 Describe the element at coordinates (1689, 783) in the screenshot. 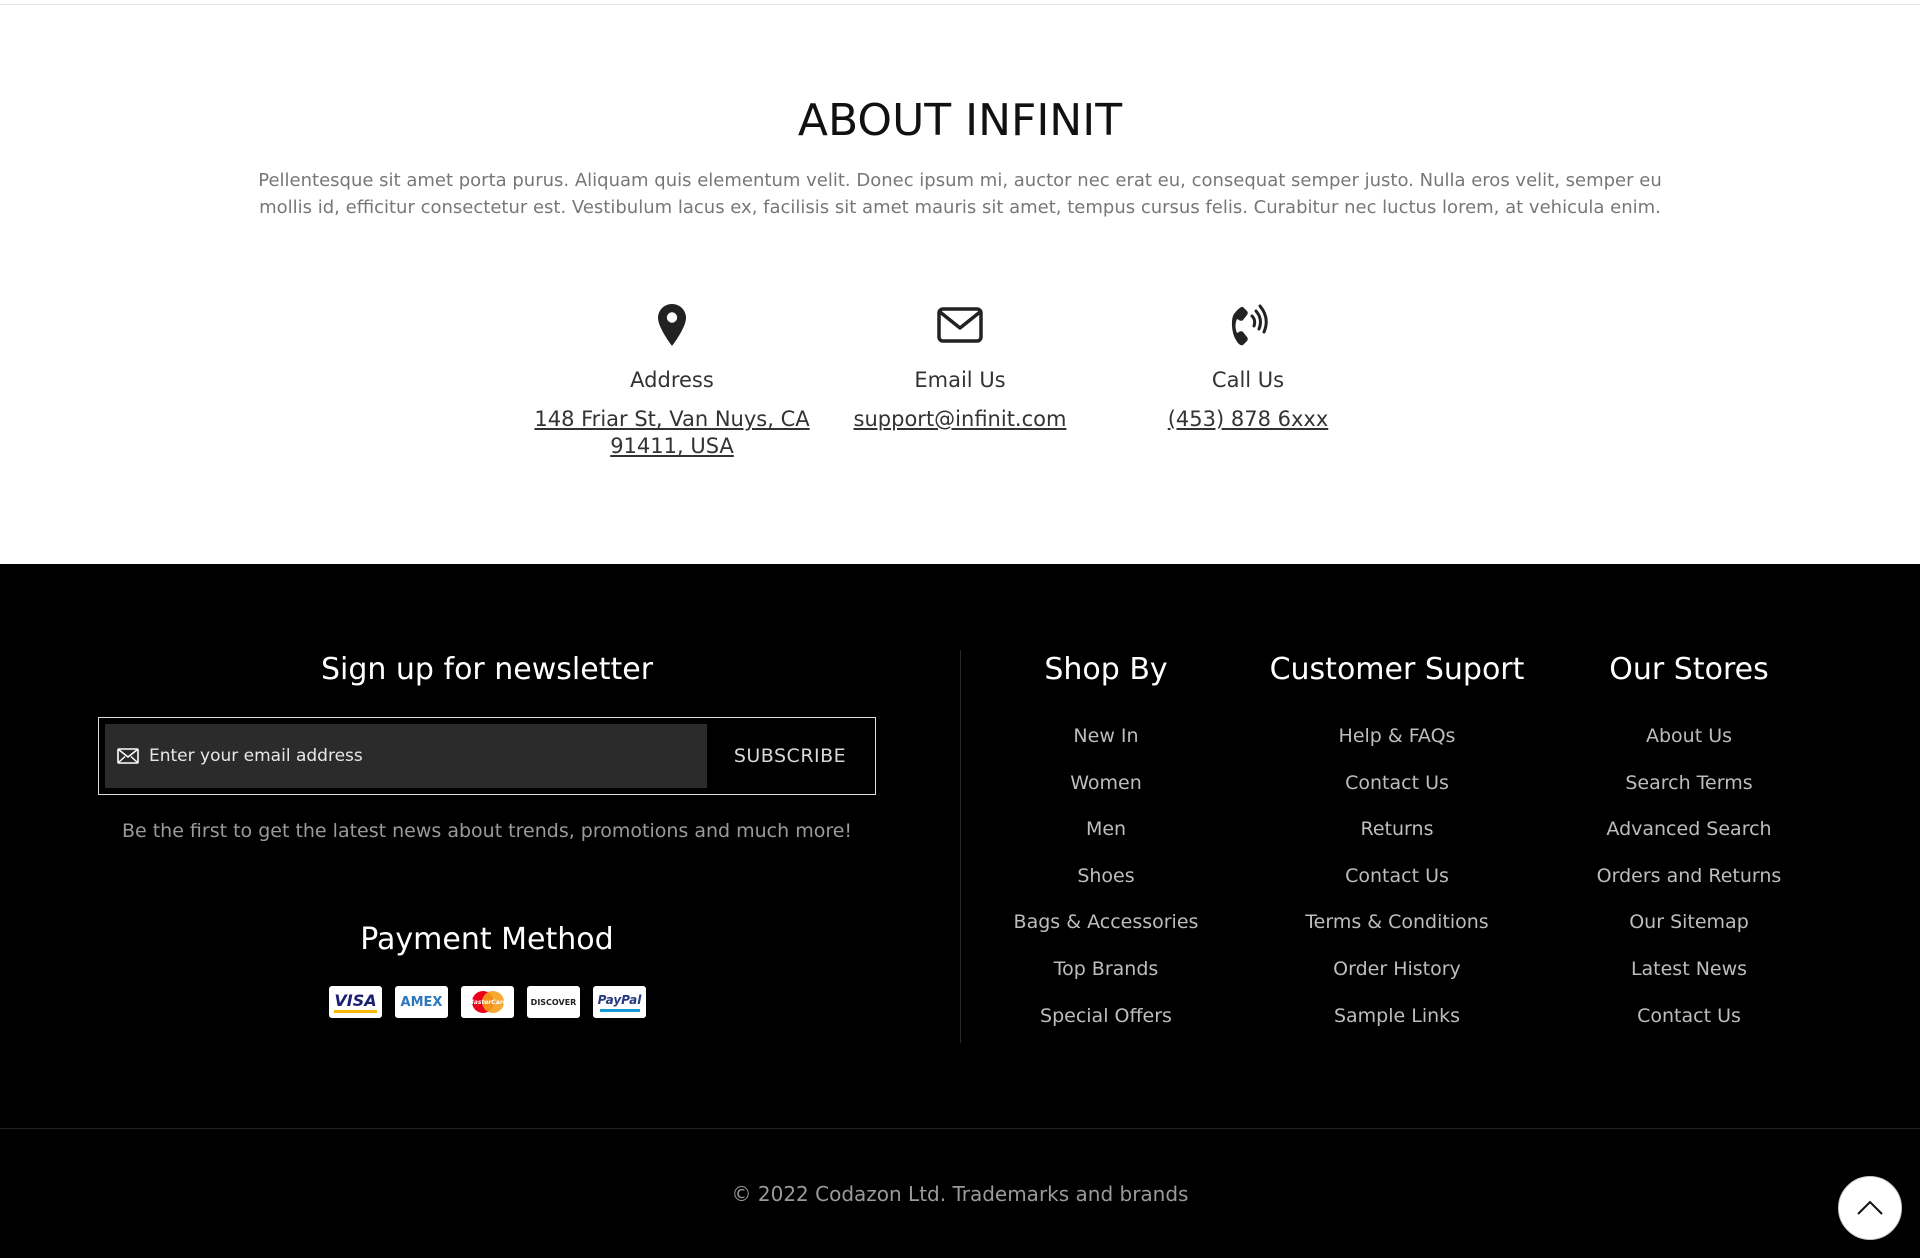

I see `footer-link: Search Terms` at that location.